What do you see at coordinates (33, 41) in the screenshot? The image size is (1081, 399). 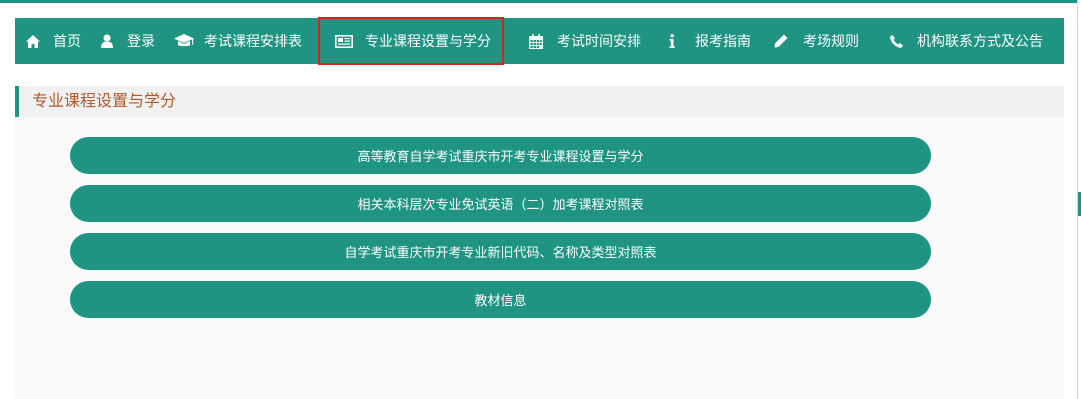 I see `home-icon` at bounding box center [33, 41].